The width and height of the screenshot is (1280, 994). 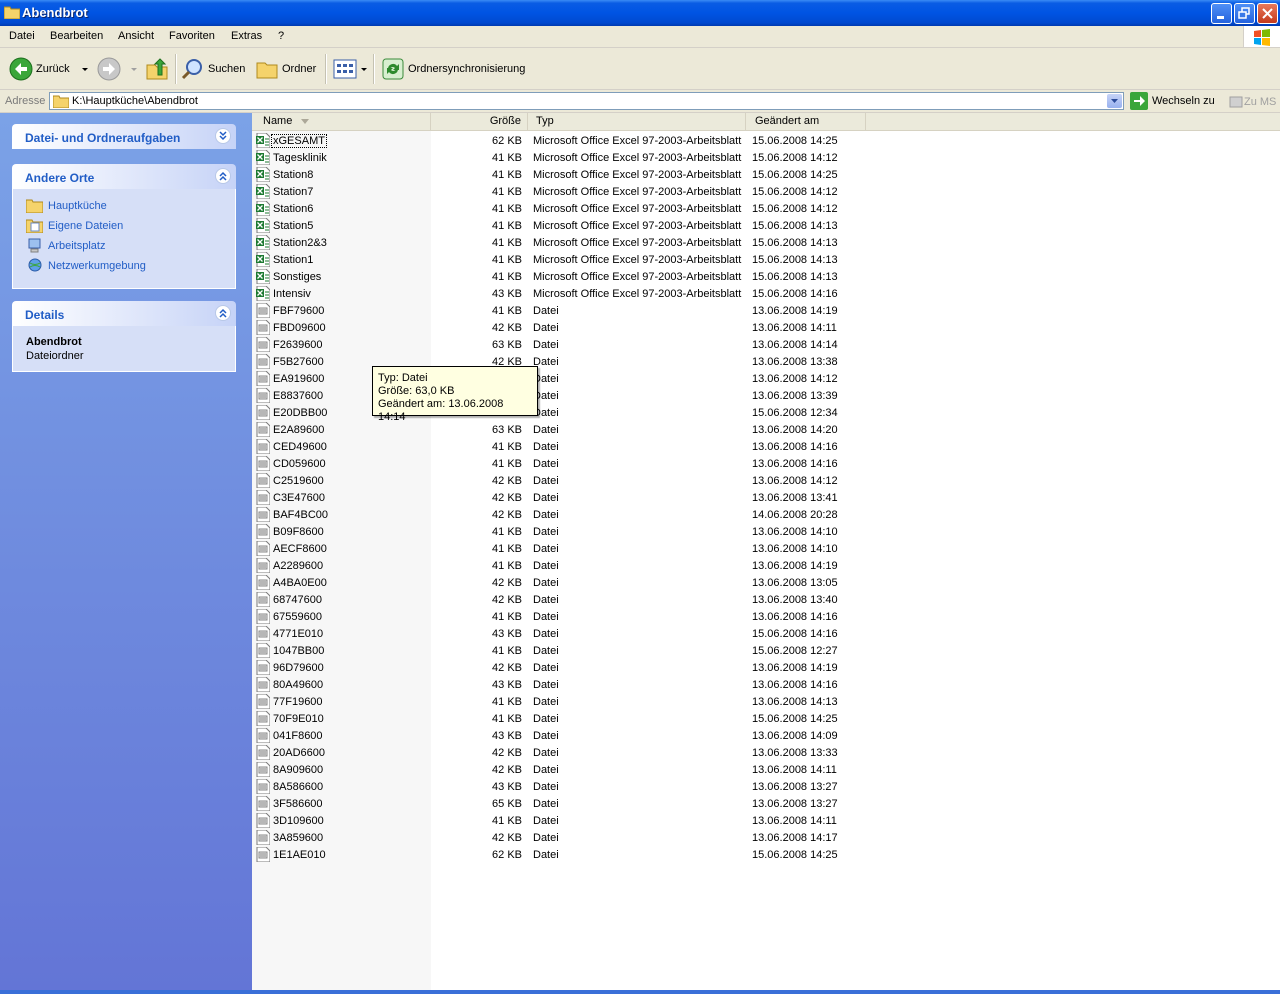 I want to click on back-button: Zurück, so click(x=49, y=69).